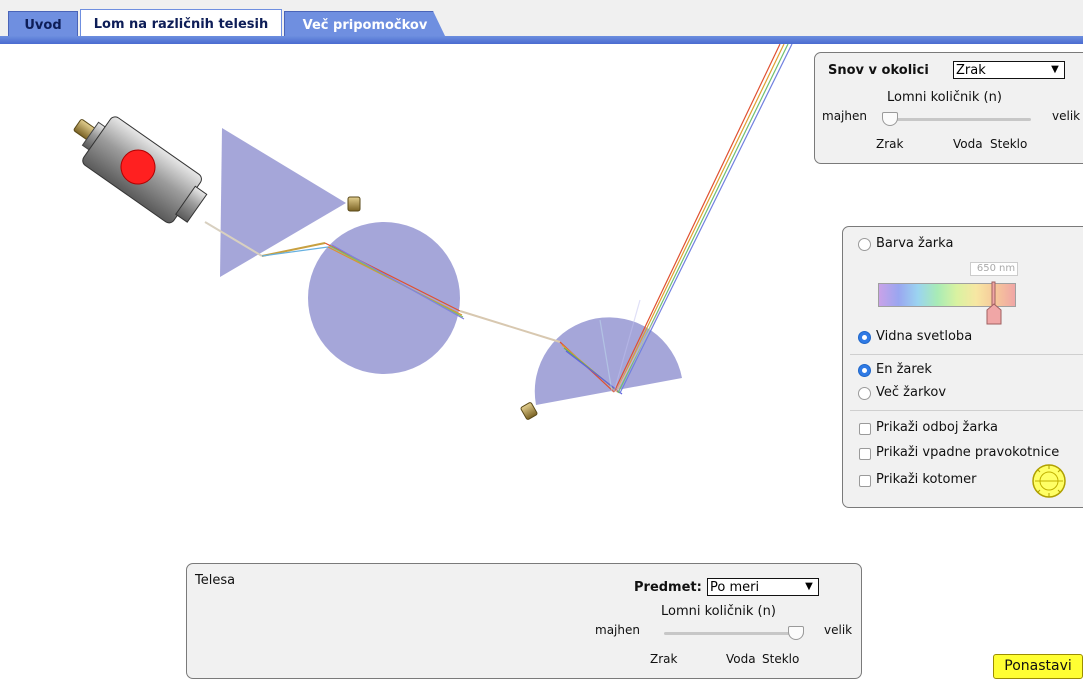 This screenshot has height=679, width=1083. I want to click on laser-pointer, so click(137, 166).